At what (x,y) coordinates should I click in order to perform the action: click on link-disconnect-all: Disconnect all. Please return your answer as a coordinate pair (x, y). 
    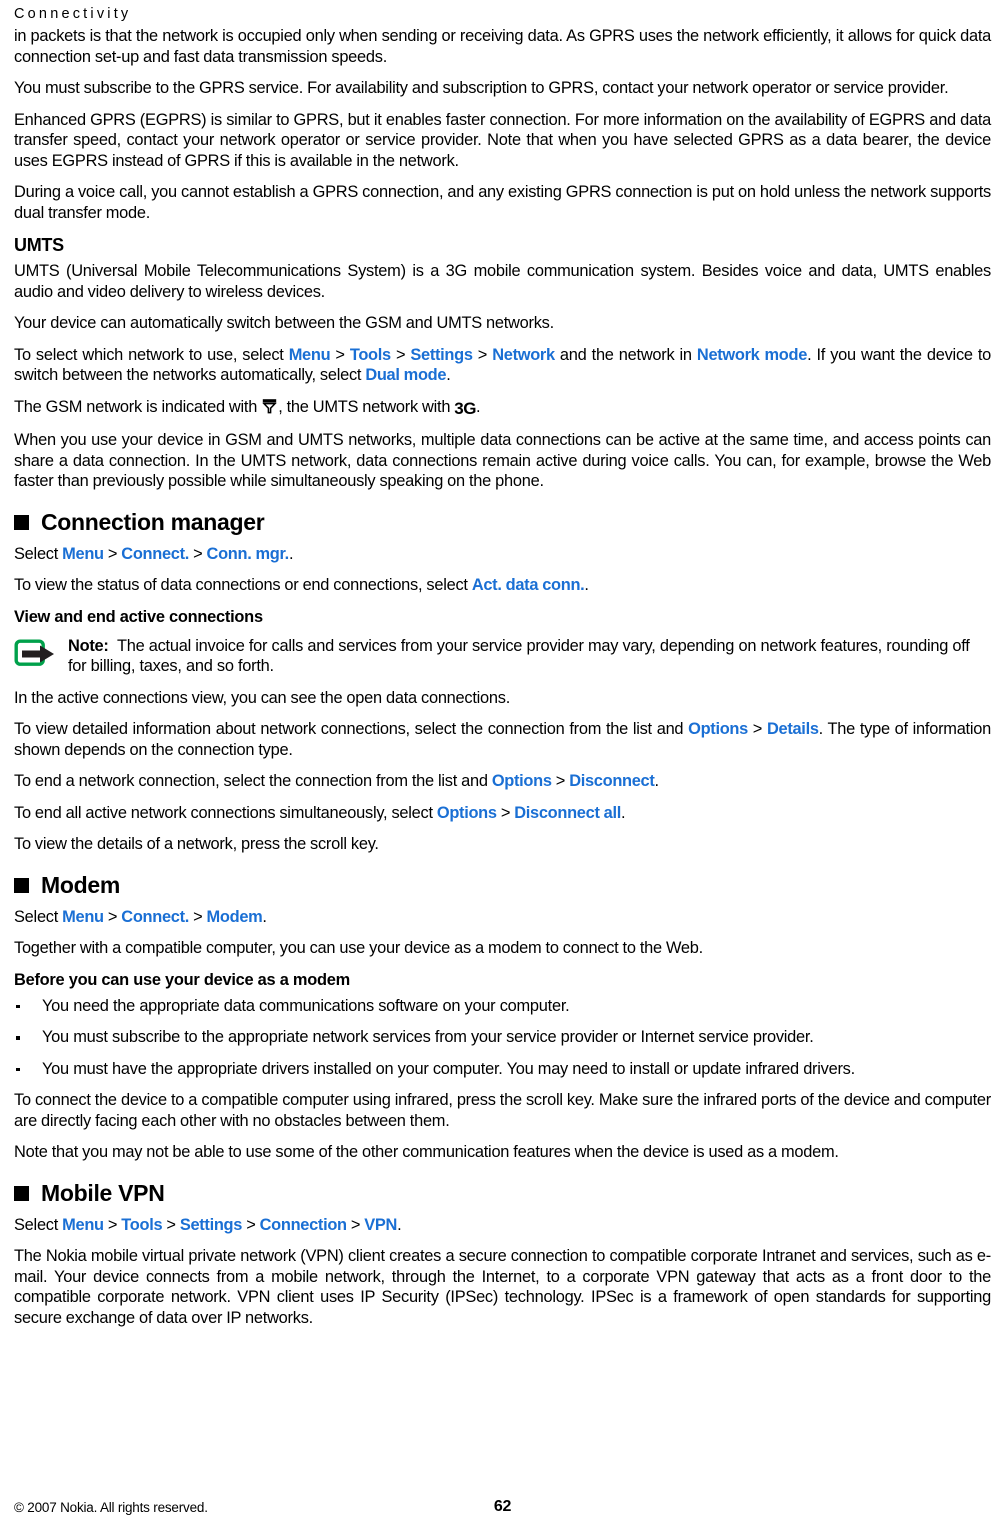
    Looking at the image, I should click on (567, 813).